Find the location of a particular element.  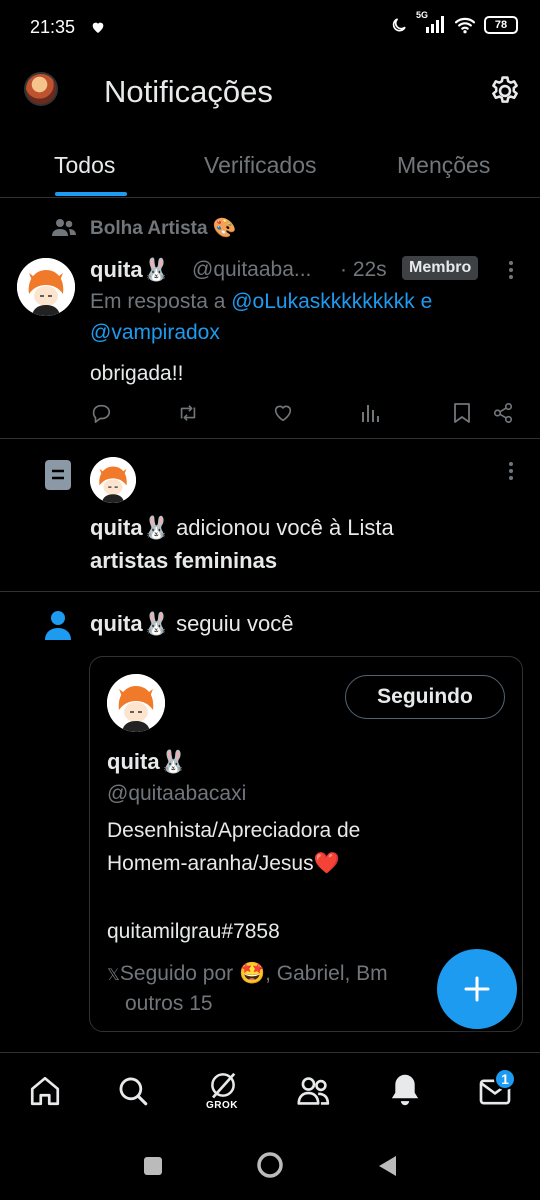

compose-button is located at coordinates (477, 989).